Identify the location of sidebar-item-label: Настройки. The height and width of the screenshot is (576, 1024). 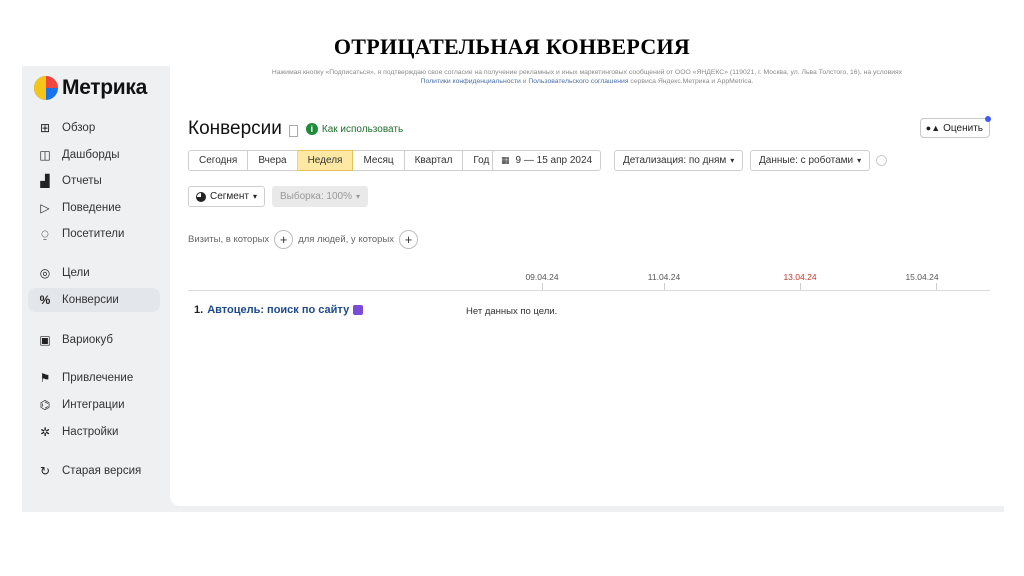
(90, 432).